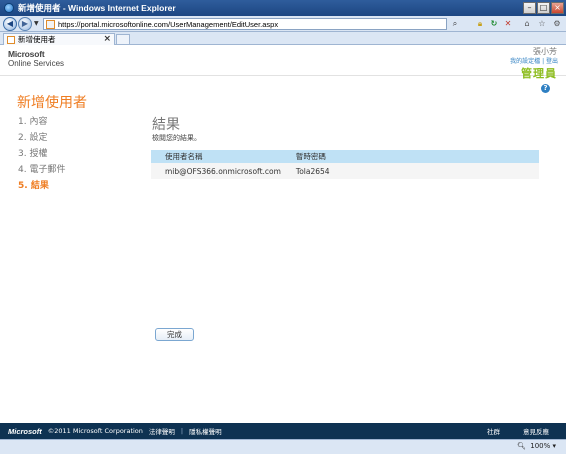 This screenshot has width=566, height=454. Describe the element at coordinates (521, 446) in the screenshot. I see `zoom-magnifier-icon: 🔍︎` at that location.